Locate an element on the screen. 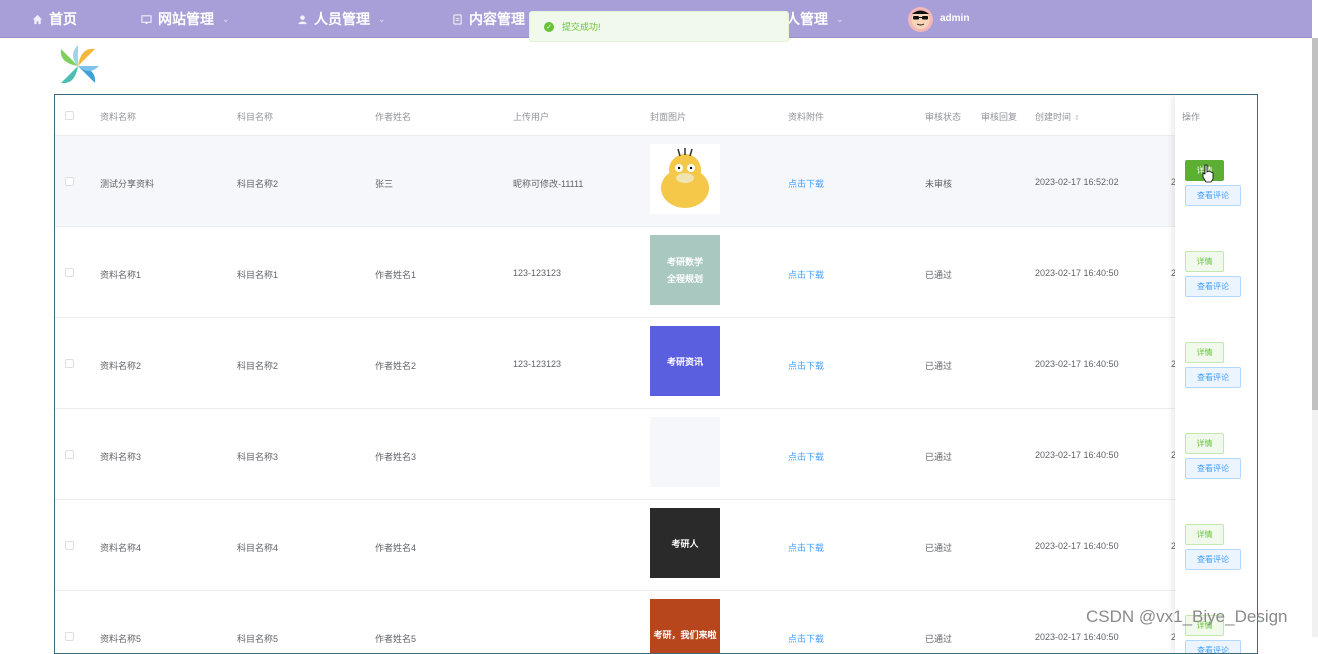  pinwheel-logo-icon is located at coordinates (79, 64).